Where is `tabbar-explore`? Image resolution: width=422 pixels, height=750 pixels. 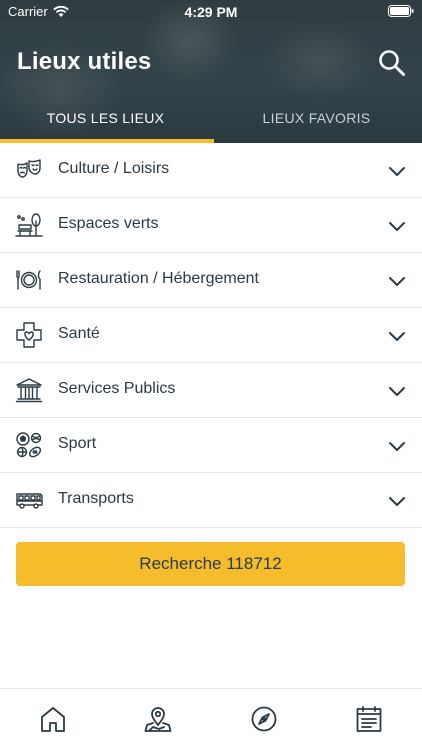
tabbar-explore is located at coordinates (264, 719).